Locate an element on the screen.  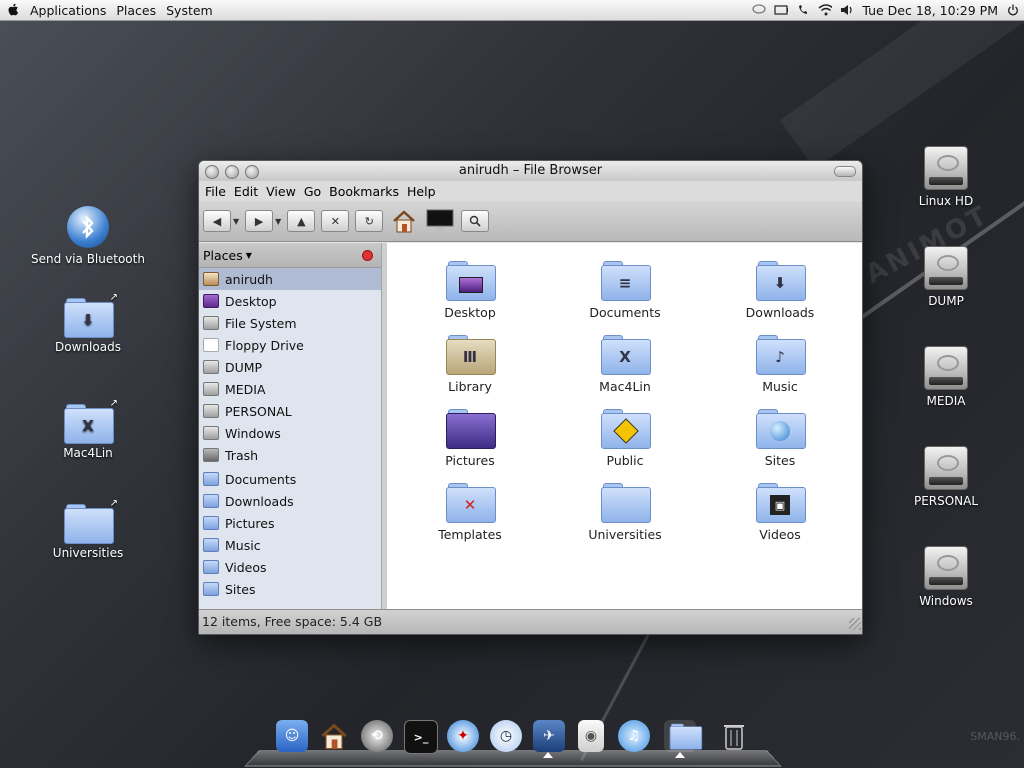
computer-button is located at coordinates (440, 221).